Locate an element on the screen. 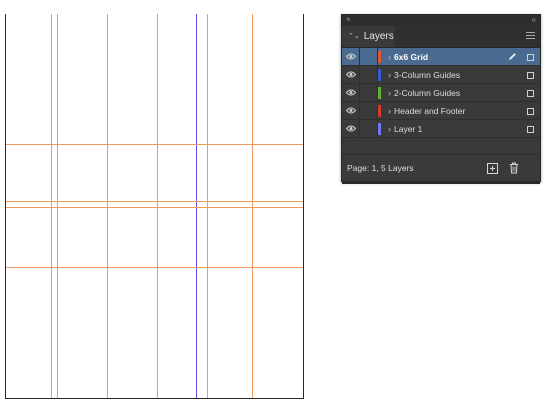 The width and height of the screenshot is (547, 404). layer-row: › 3-Column Guides is located at coordinates (441, 75).